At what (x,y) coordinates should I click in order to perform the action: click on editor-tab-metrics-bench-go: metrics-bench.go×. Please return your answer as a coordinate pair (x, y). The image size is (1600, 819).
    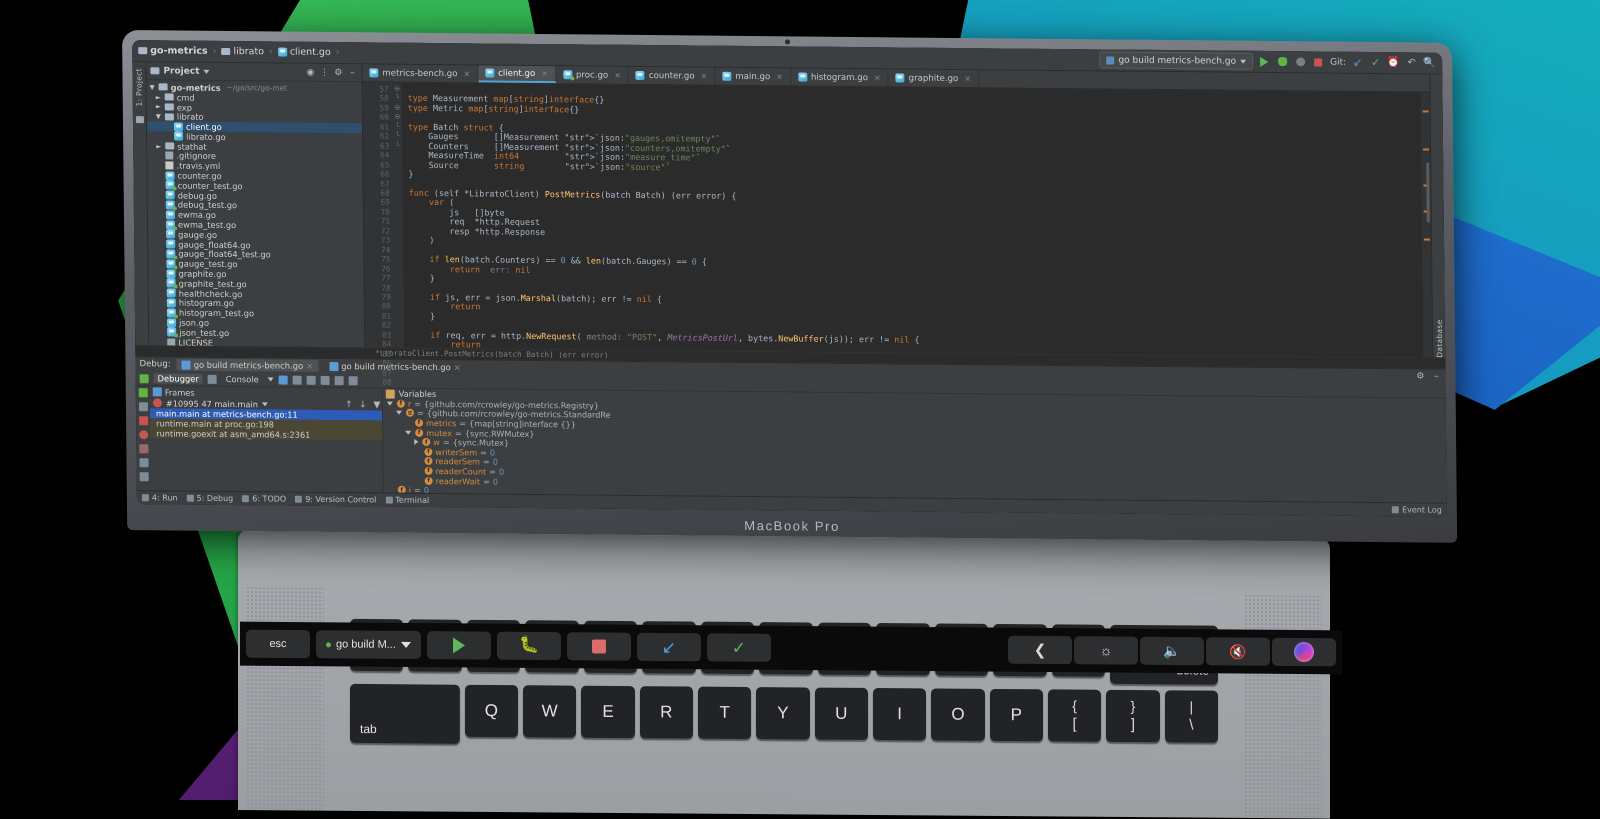
    Looking at the image, I should click on (420, 73).